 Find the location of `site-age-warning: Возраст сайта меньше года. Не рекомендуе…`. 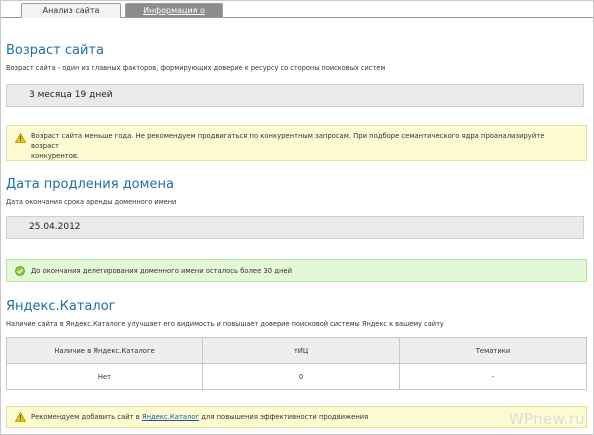

site-age-warning: Возраст сайта меньше года. Не рекомендуе… is located at coordinates (296, 143).